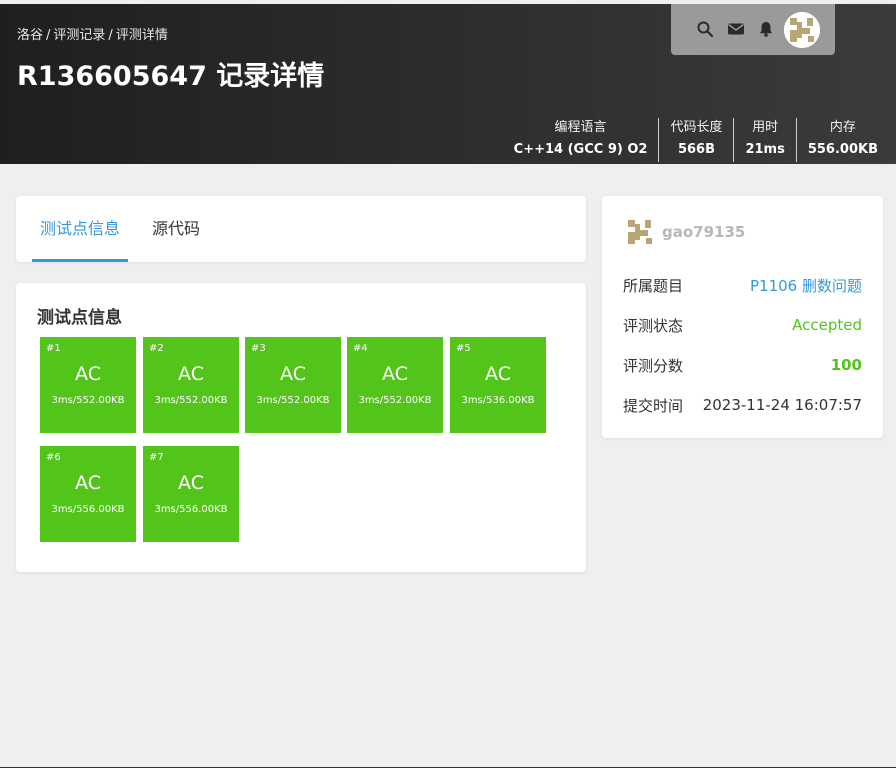 This screenshot has height=768, width=896. Describe the element at coordinates (301, 229) in the screenshot. I see `tabs-card: 测试点信息 源代码` at that location.